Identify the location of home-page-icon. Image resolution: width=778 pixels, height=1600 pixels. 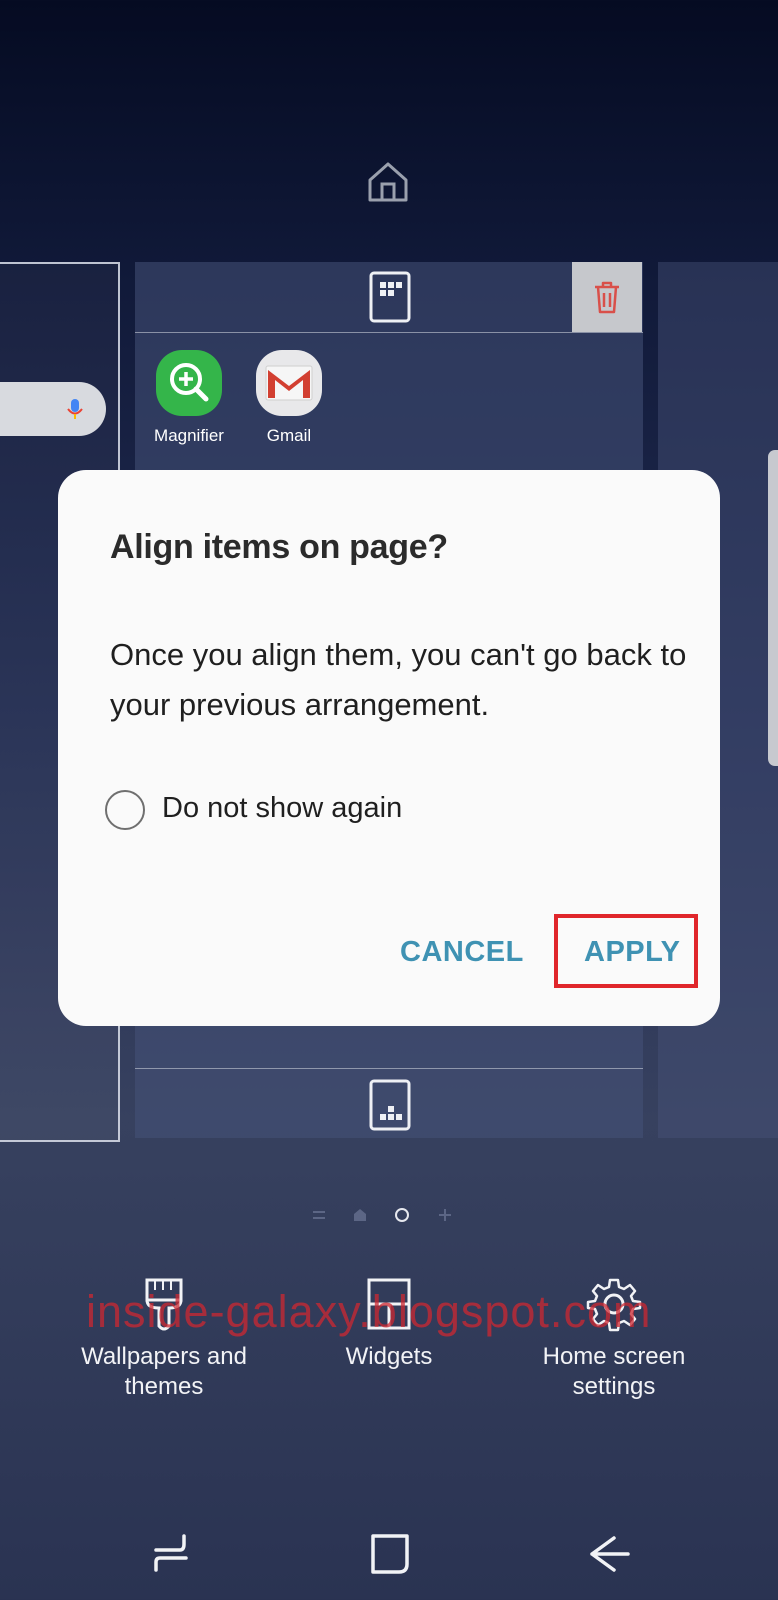
(388, 182).